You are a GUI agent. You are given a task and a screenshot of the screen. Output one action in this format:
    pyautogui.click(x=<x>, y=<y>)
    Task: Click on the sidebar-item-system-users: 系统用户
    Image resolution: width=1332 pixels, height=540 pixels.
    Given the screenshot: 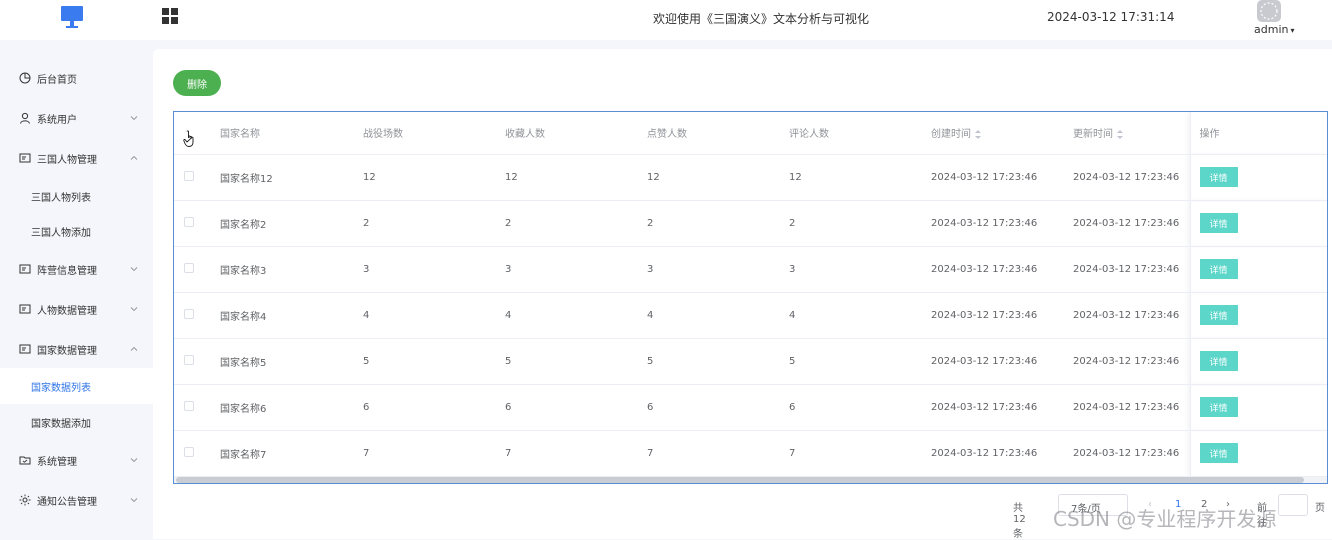 What is the action you would take?
    pyautogui.click(x=76, y=118)
    